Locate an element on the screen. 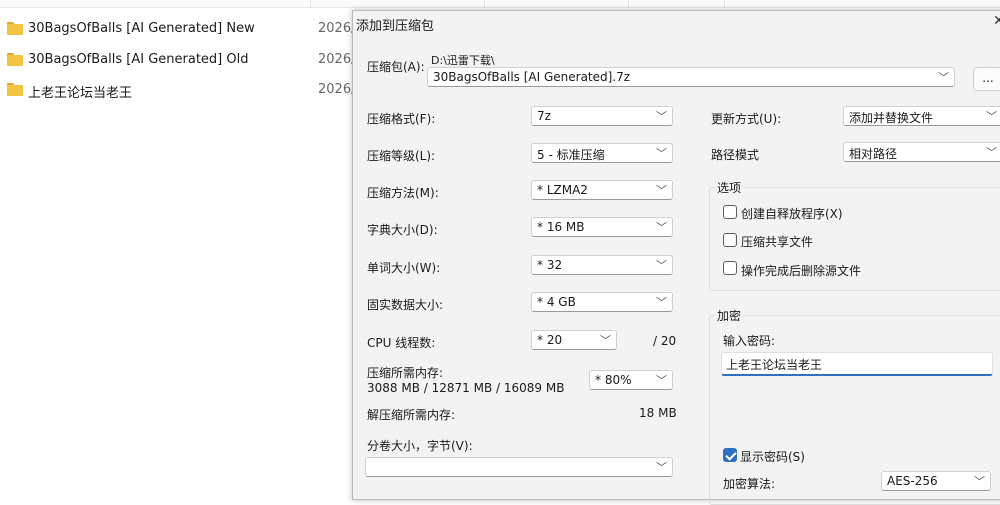  method-select: * LZMA2 ﹀ is located at coordinates (602, 190).